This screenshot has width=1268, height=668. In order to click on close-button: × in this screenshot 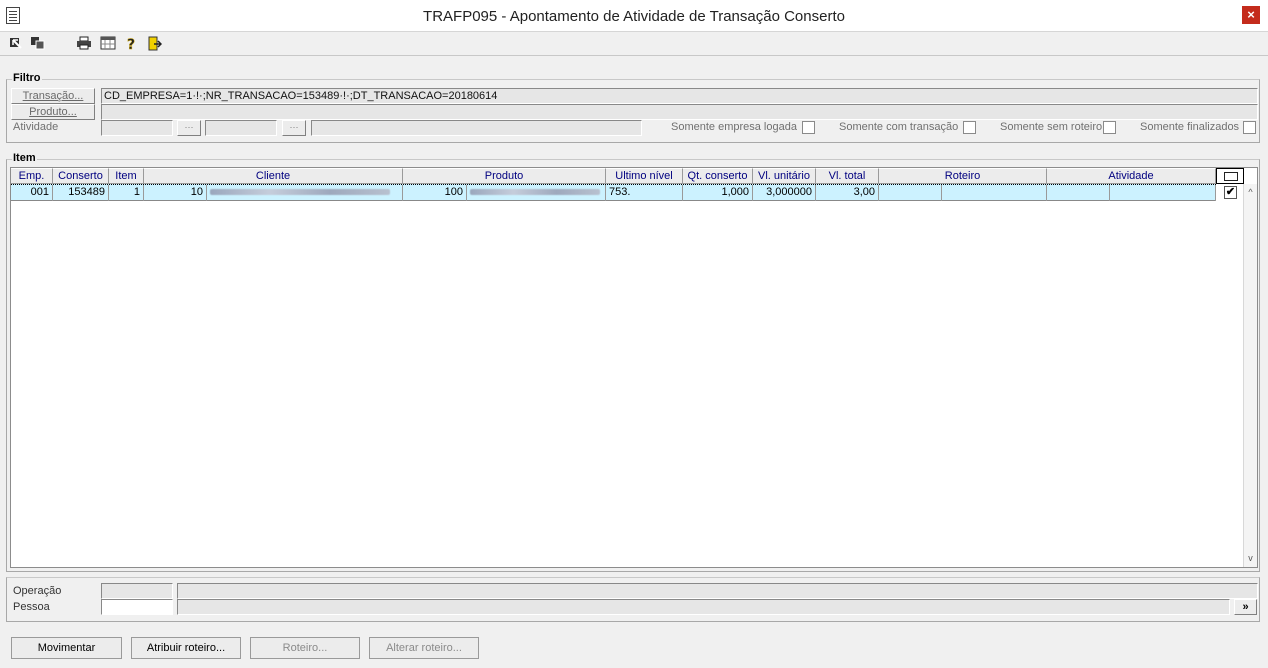, I will do `click(1251, 15)`.